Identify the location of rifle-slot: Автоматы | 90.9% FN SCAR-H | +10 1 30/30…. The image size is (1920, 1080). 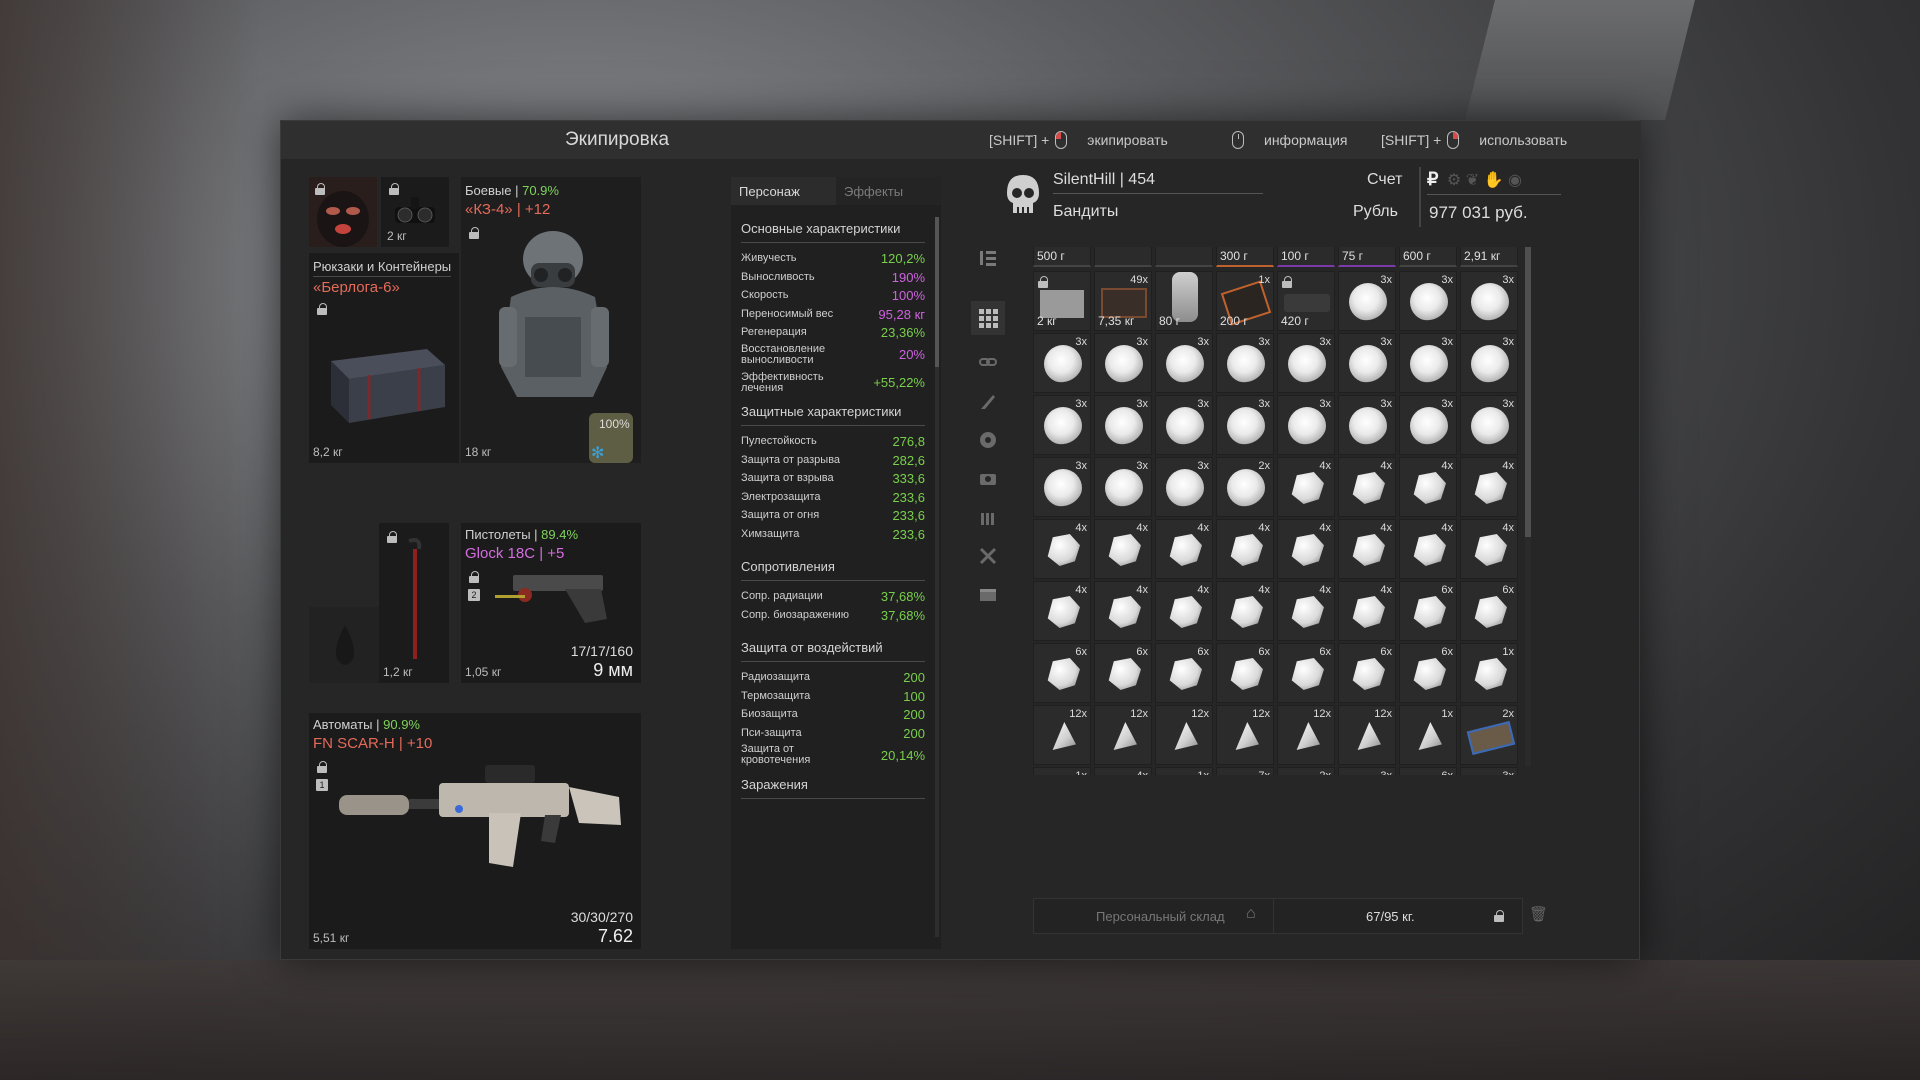
(475, 831).